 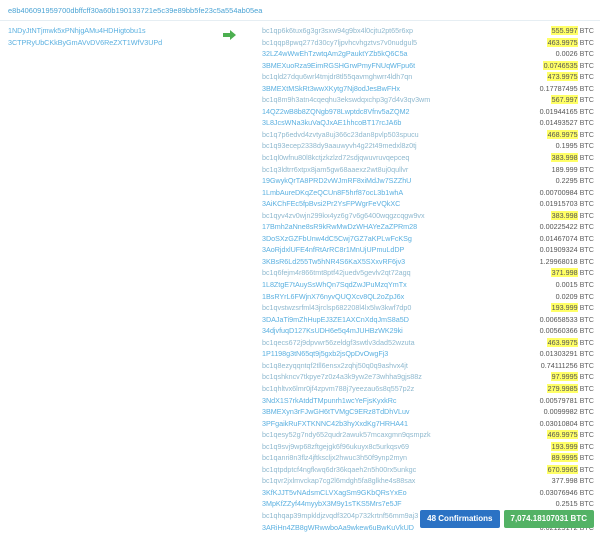 I want to click on output-row: 3KfKJJT5vNAdsmCLVXagSm9GKbQRsYxEo, so click(x=375, y=493).